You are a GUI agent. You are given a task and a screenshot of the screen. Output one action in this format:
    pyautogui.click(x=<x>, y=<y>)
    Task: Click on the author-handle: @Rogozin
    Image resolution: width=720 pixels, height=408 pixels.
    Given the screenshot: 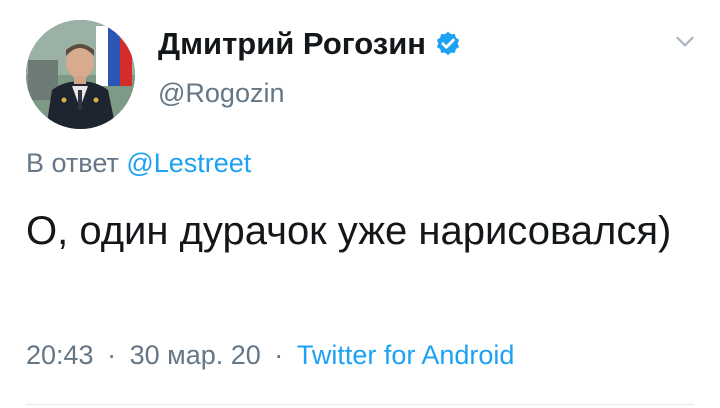 What is the action you would take?
    pyautogui.click(x=221, y=93)
    